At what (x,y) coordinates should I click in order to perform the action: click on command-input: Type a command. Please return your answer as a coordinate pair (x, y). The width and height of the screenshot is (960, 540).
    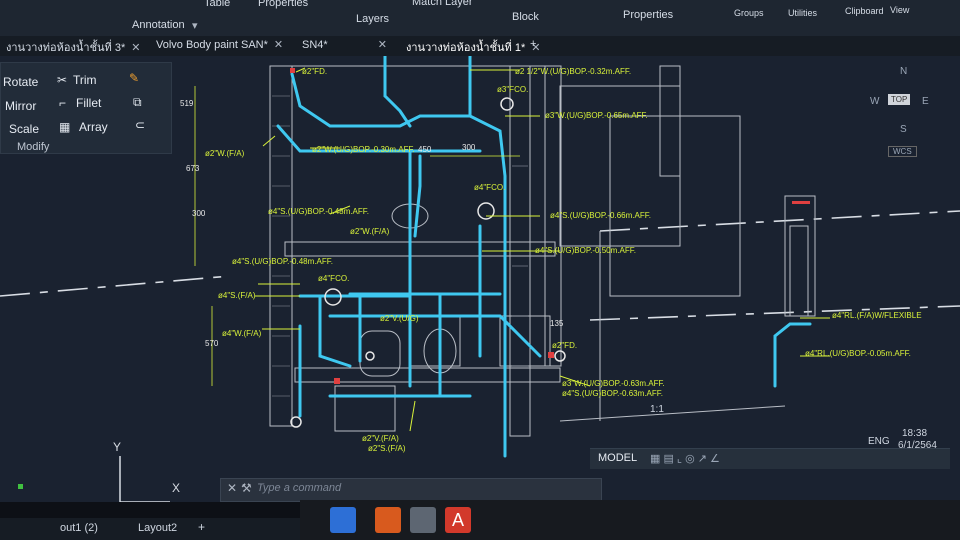
    Looking at the image, I should click on (299, 488).